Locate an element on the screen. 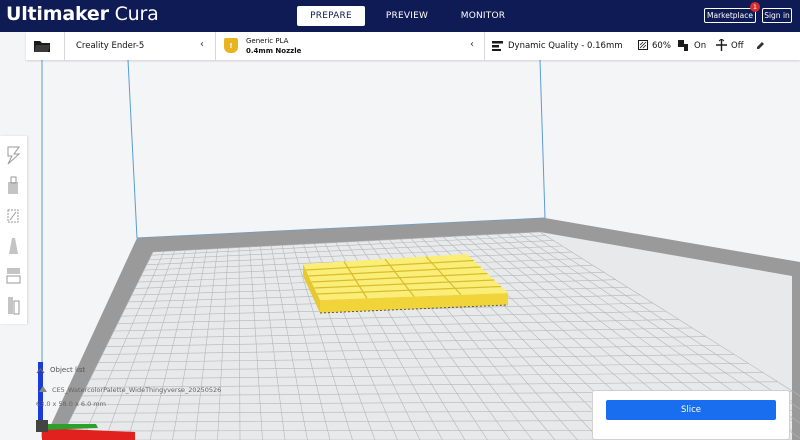  chevron-up-icon is located at coordinates (40, 371).